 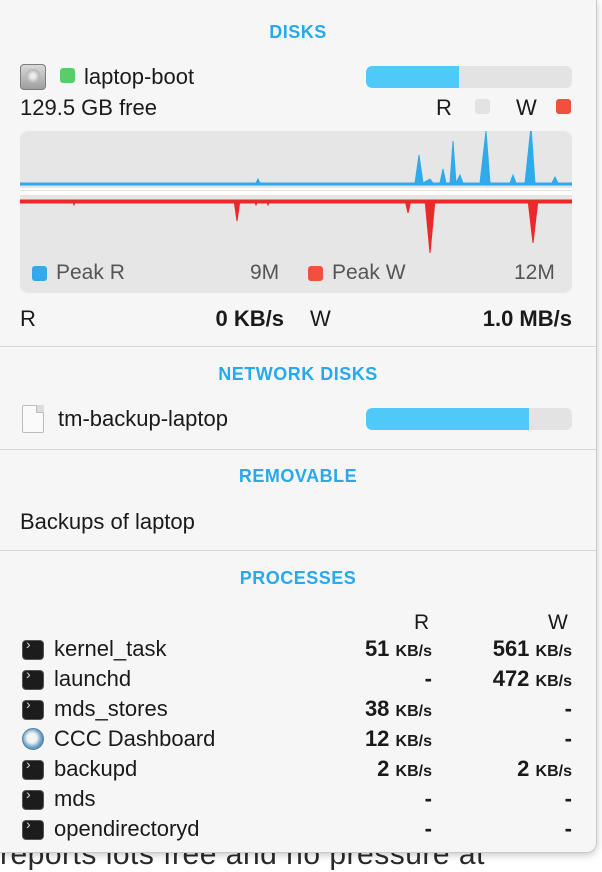 I want to click on peak-read-label: Peak R, so click(x=90, y=272).